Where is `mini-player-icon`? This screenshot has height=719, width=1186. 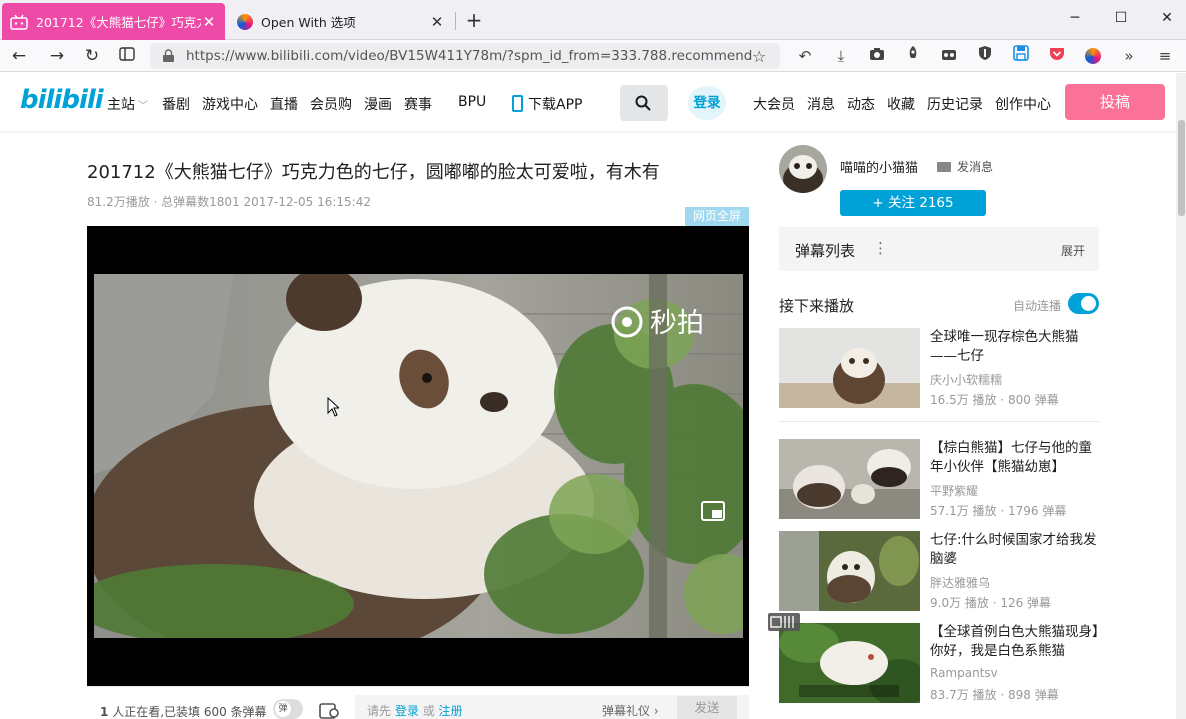
mini-player-icon is located at coordinates (784, 622).